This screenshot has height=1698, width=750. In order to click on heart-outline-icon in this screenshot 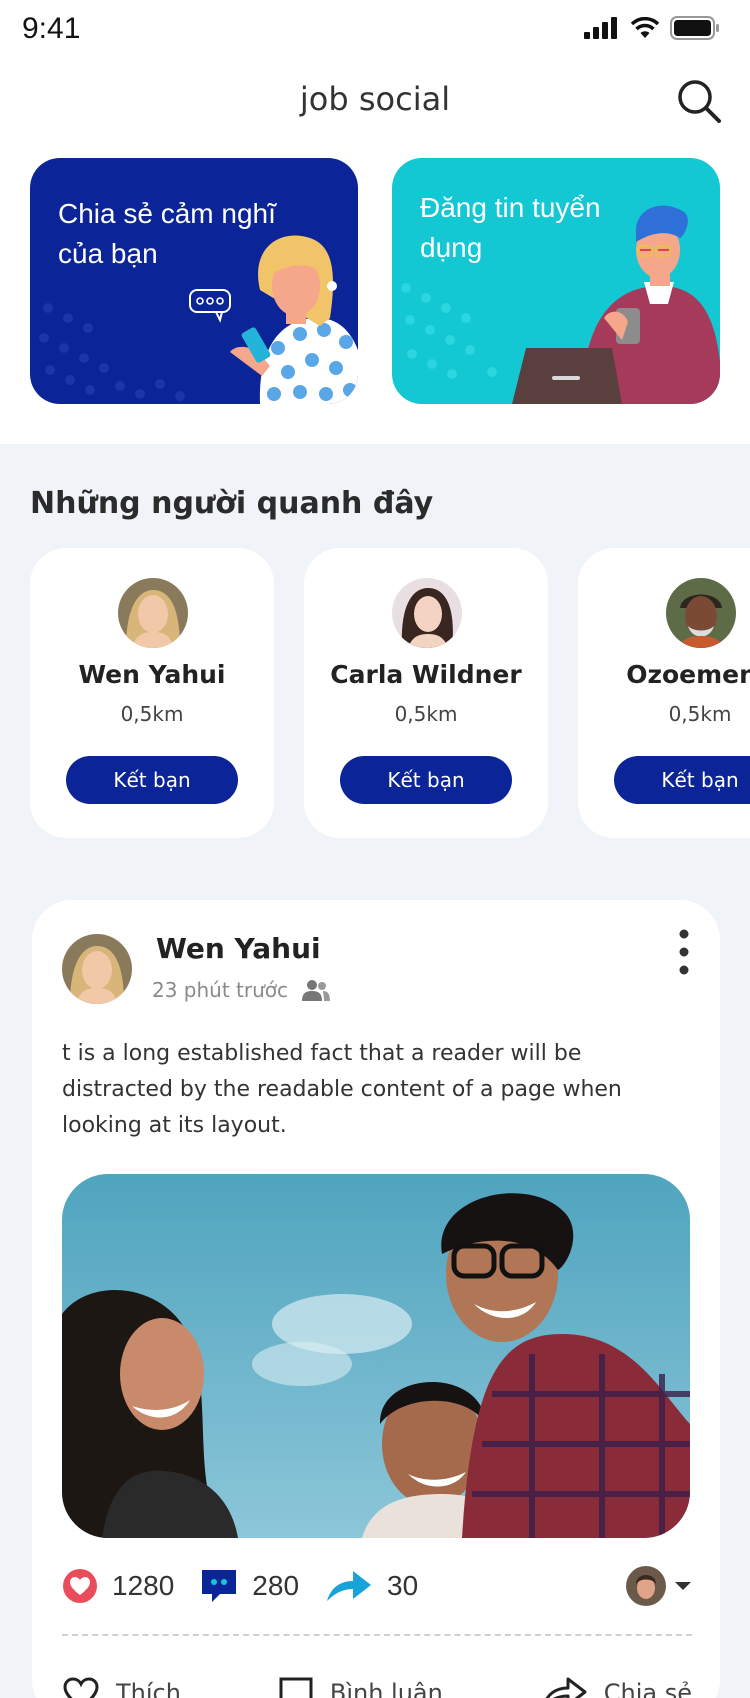, I will do `click(81, 1687)`.